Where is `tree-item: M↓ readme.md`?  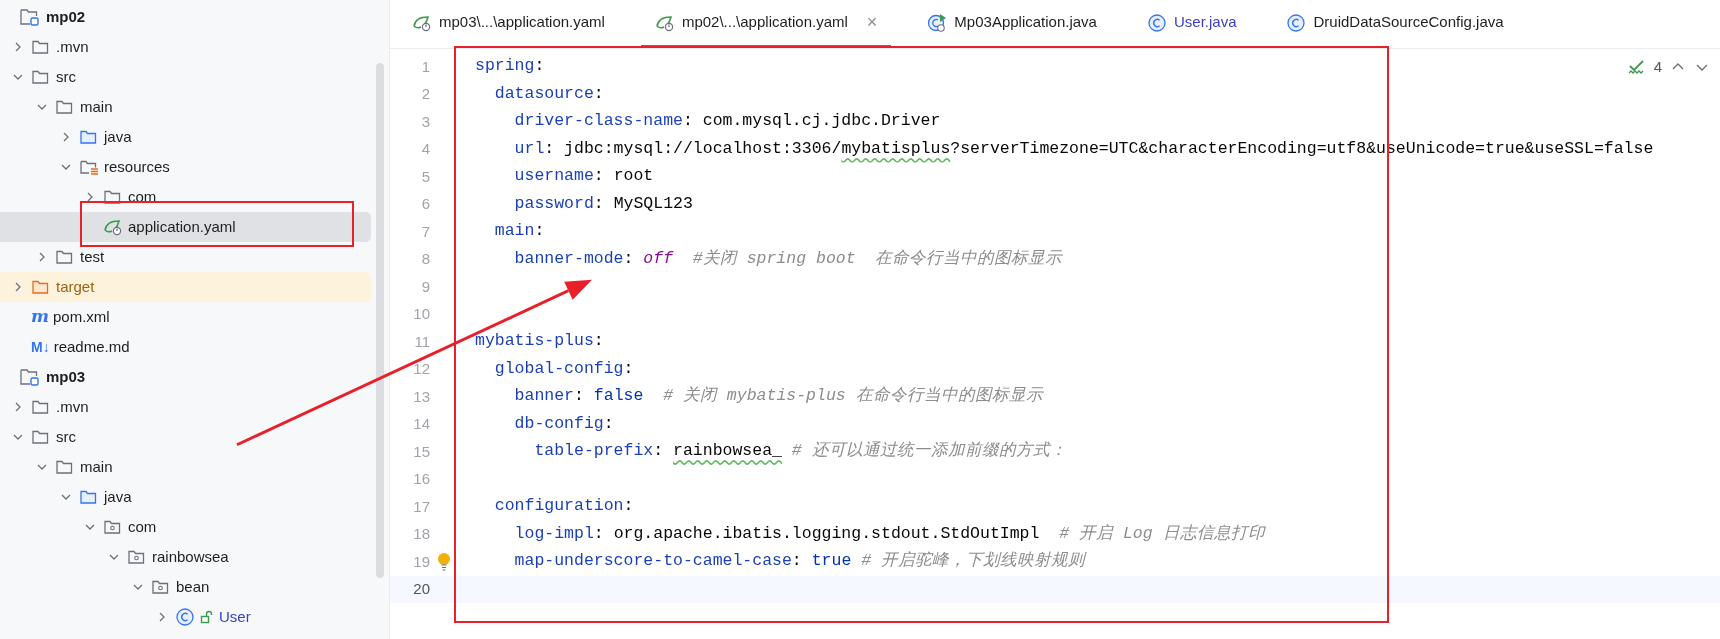
tree-item: M↓ readme.md is located at coordinates (185, 347).